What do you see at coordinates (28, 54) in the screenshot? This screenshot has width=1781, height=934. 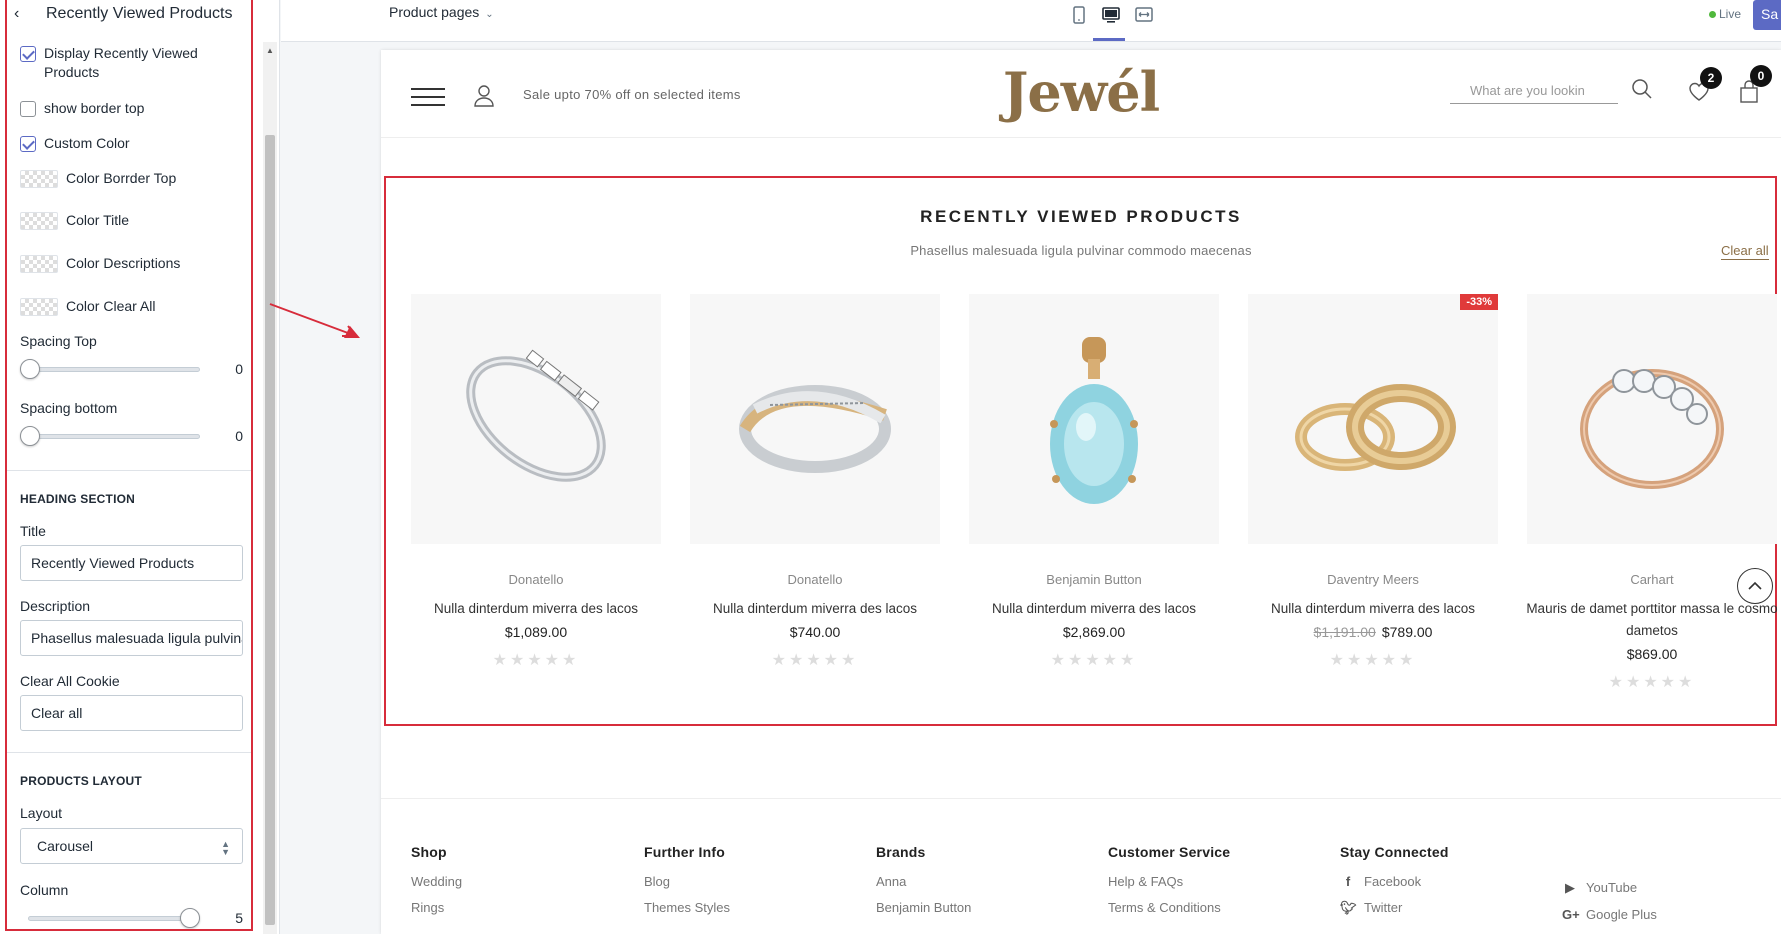 I see `display-recently-viewed-checkbox` at bounding box center [28, 54].